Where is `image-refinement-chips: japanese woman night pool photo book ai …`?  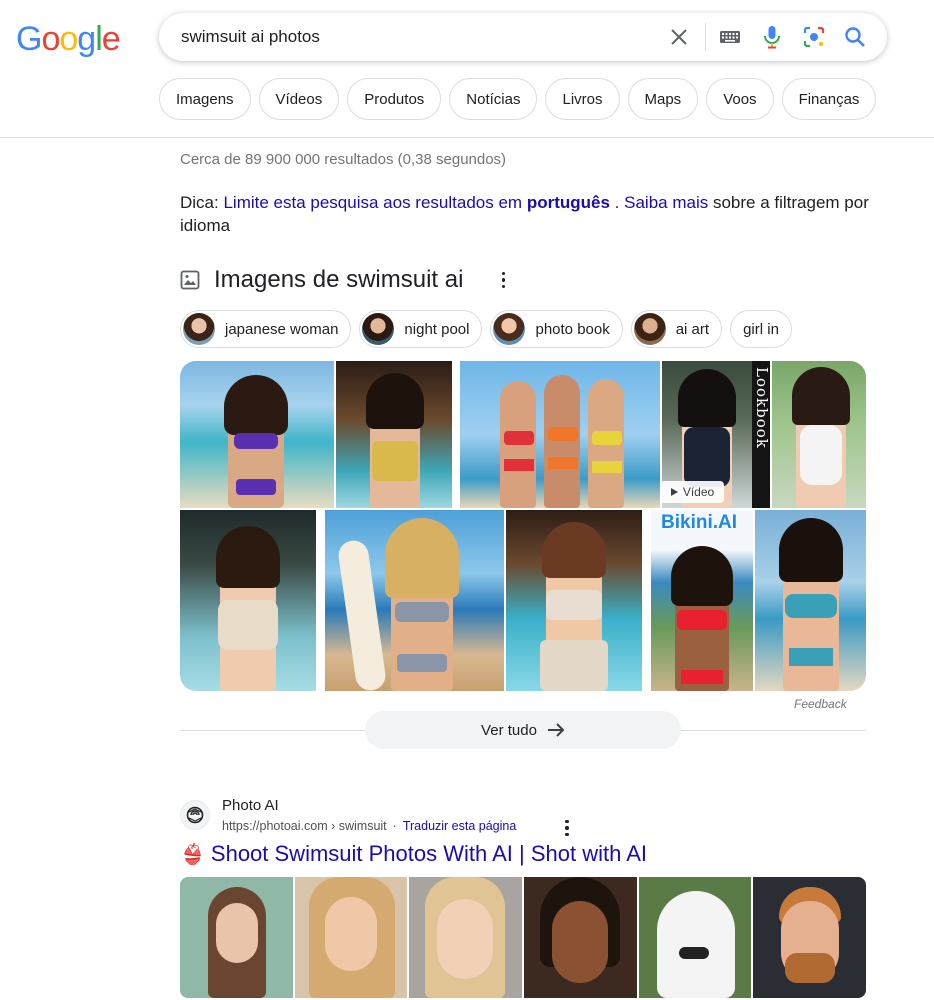
image-refinement-chips: japanese woman night pool photo book ai … is located at coordinates (486, 329).